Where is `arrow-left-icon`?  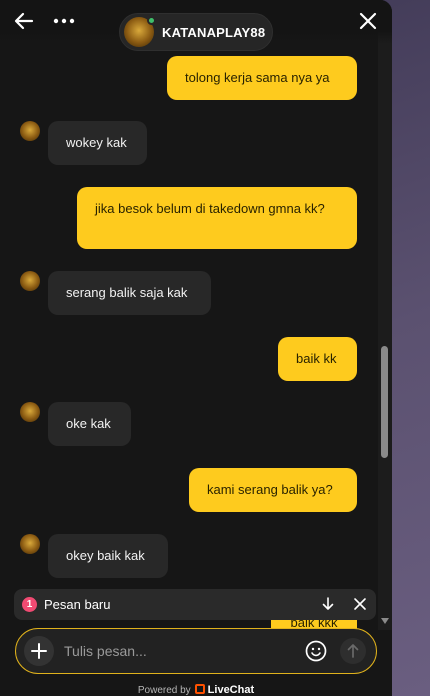 arrow-left-icon is located at coordinates (24, 21).